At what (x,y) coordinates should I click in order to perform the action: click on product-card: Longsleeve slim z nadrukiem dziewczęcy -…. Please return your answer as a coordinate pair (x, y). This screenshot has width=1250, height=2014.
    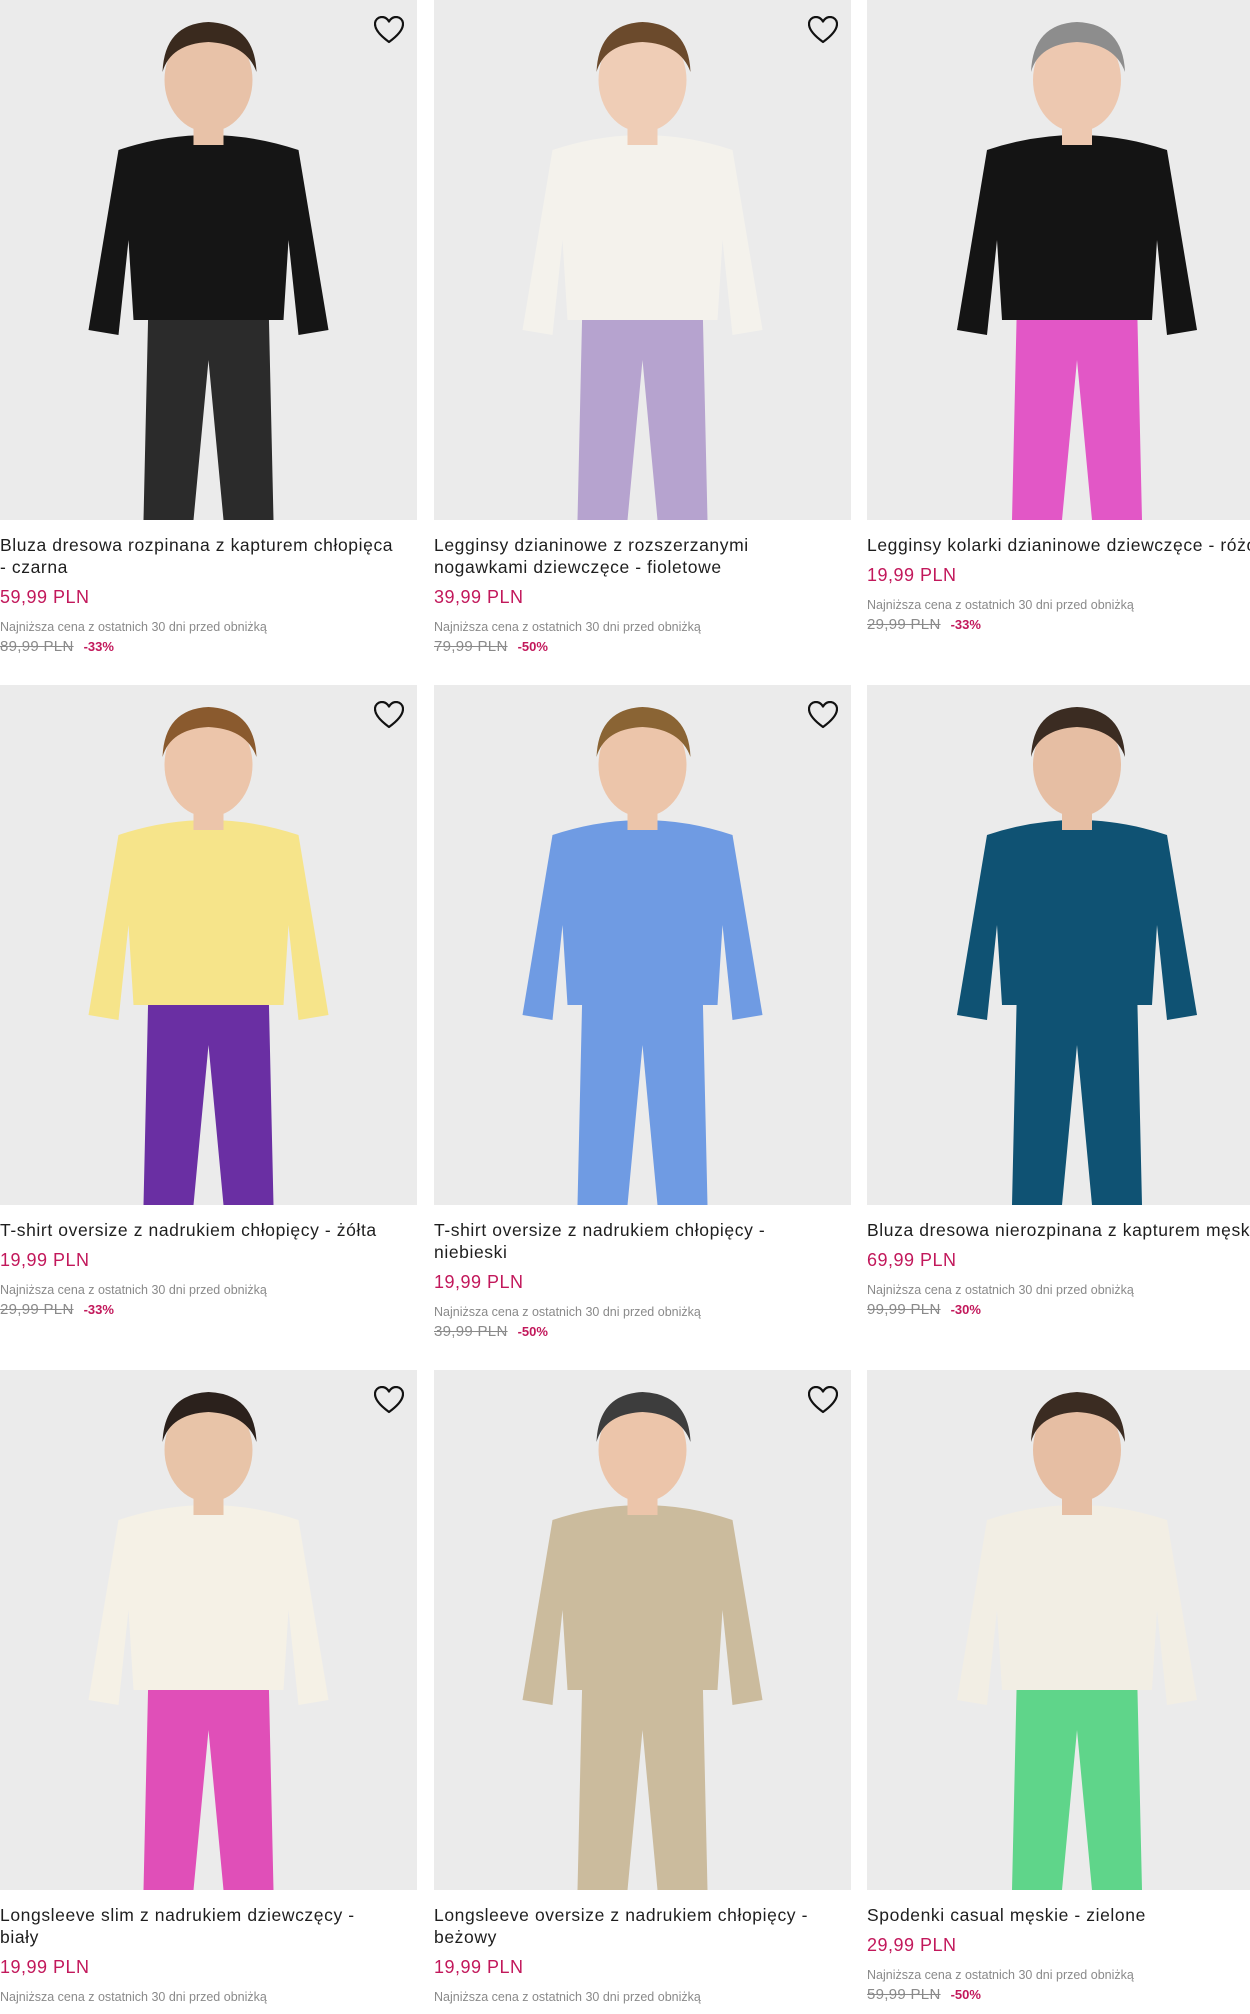
    Looking at the image, I should click on (208, 1687).